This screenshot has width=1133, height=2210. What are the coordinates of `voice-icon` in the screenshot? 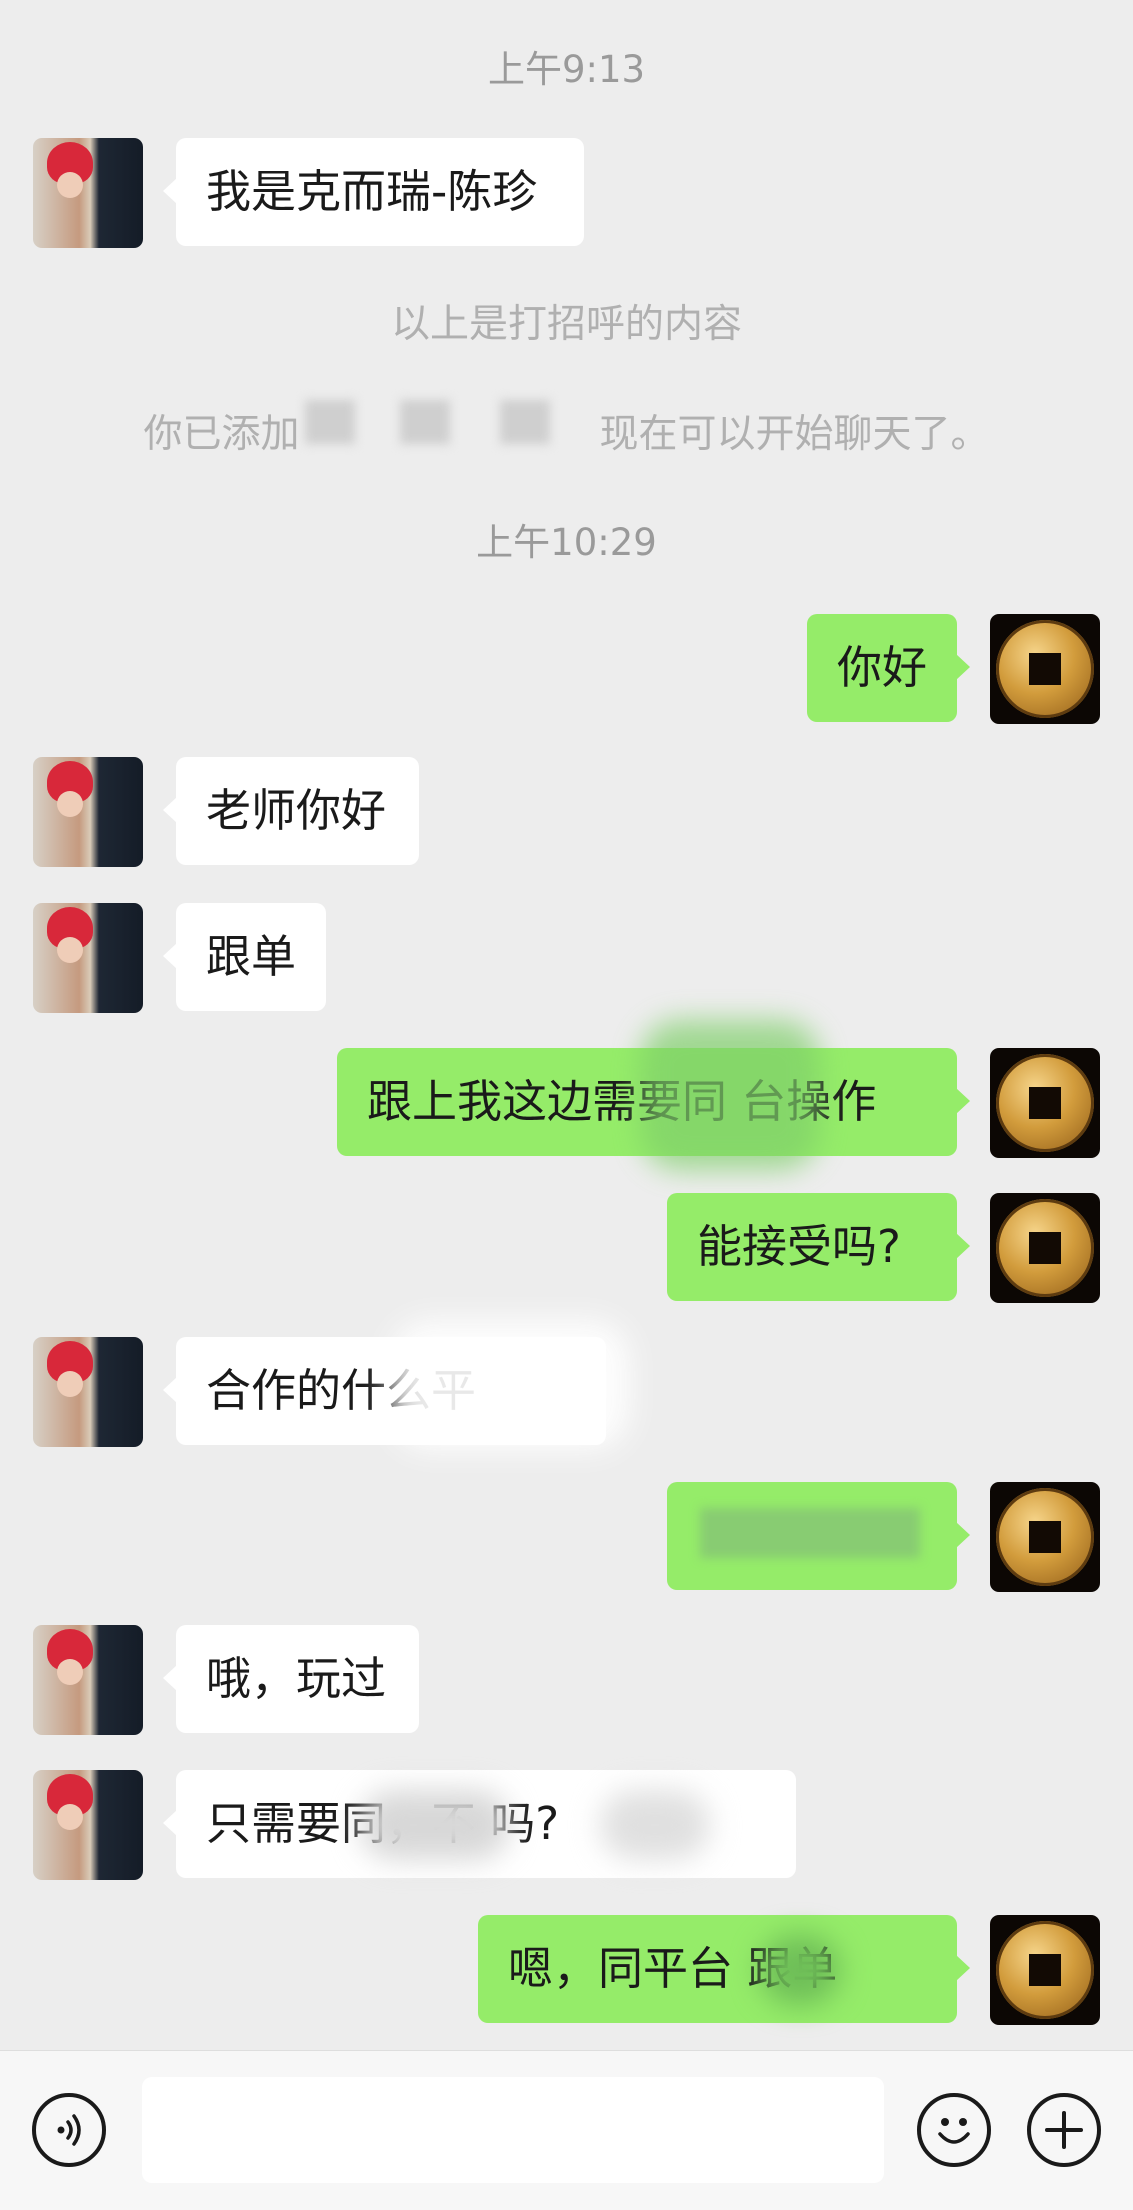 It's located at (69, 2130).